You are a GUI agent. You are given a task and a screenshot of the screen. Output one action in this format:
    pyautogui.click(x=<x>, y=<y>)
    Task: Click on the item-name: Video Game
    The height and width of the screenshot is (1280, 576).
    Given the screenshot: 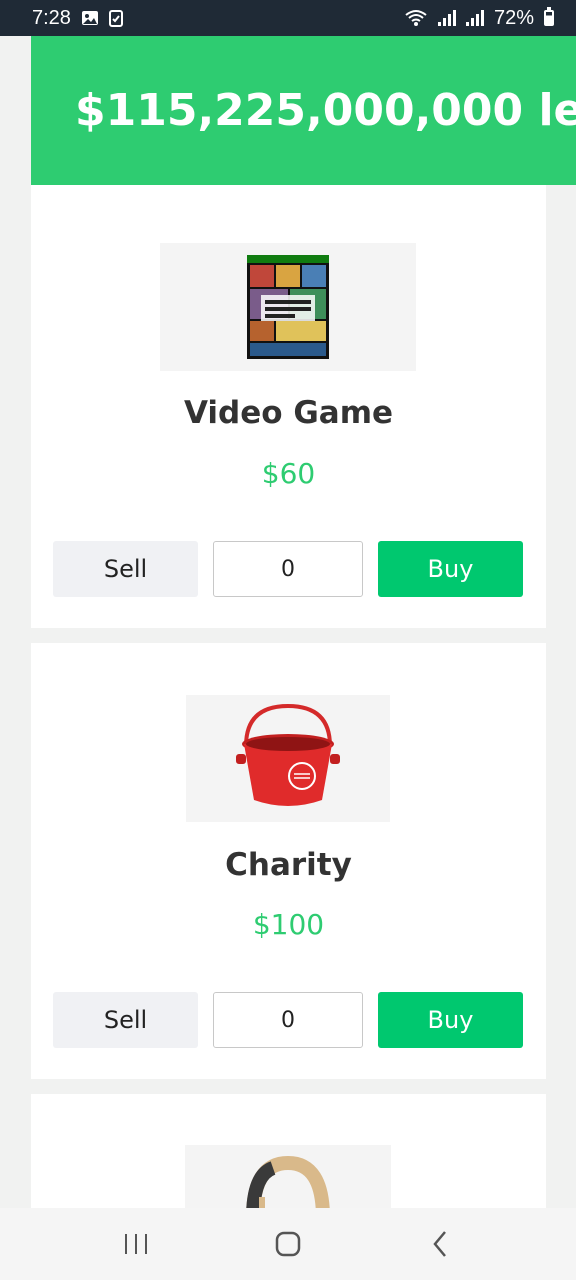 What is the action you would take?
    pyautogui.click(x=288, y=413)
    